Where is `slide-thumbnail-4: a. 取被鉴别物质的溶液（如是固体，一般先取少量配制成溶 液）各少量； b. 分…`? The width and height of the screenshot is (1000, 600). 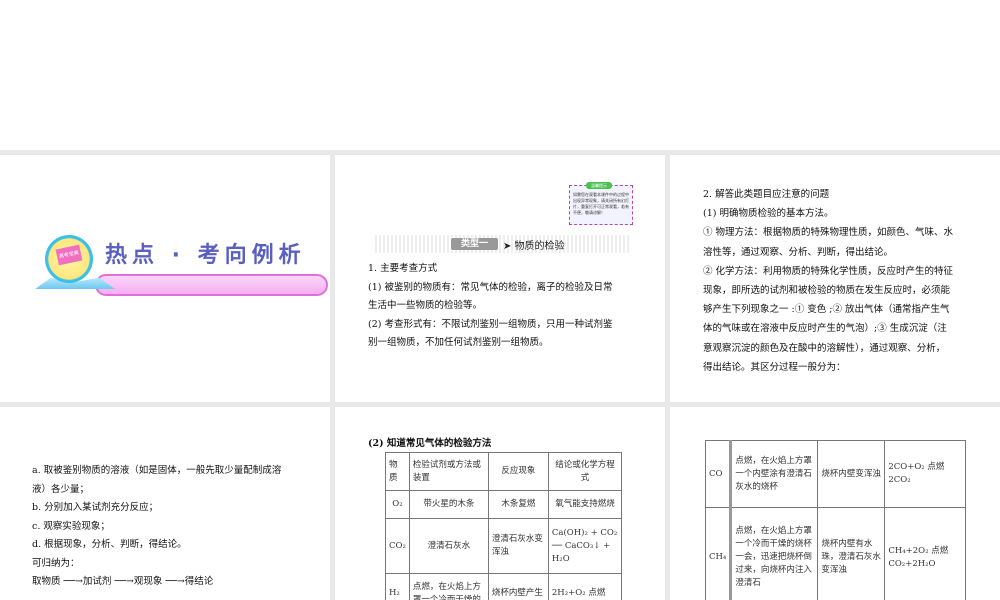
slide-thumbnail-4: a. 取被鉴别物质的溶液（如是固体，一般先取少量配制成溶 液）各少量； b. 分… is located at coordinates (165, 503).